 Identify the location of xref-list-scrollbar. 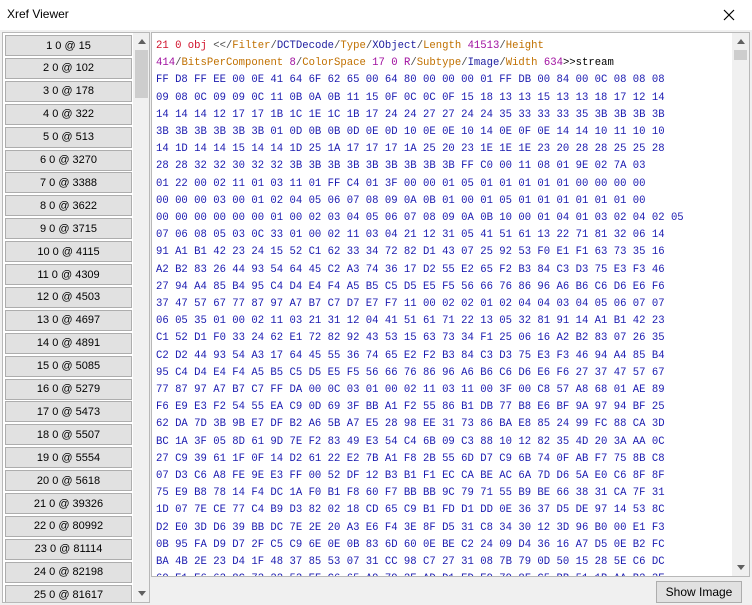
(141, 317).